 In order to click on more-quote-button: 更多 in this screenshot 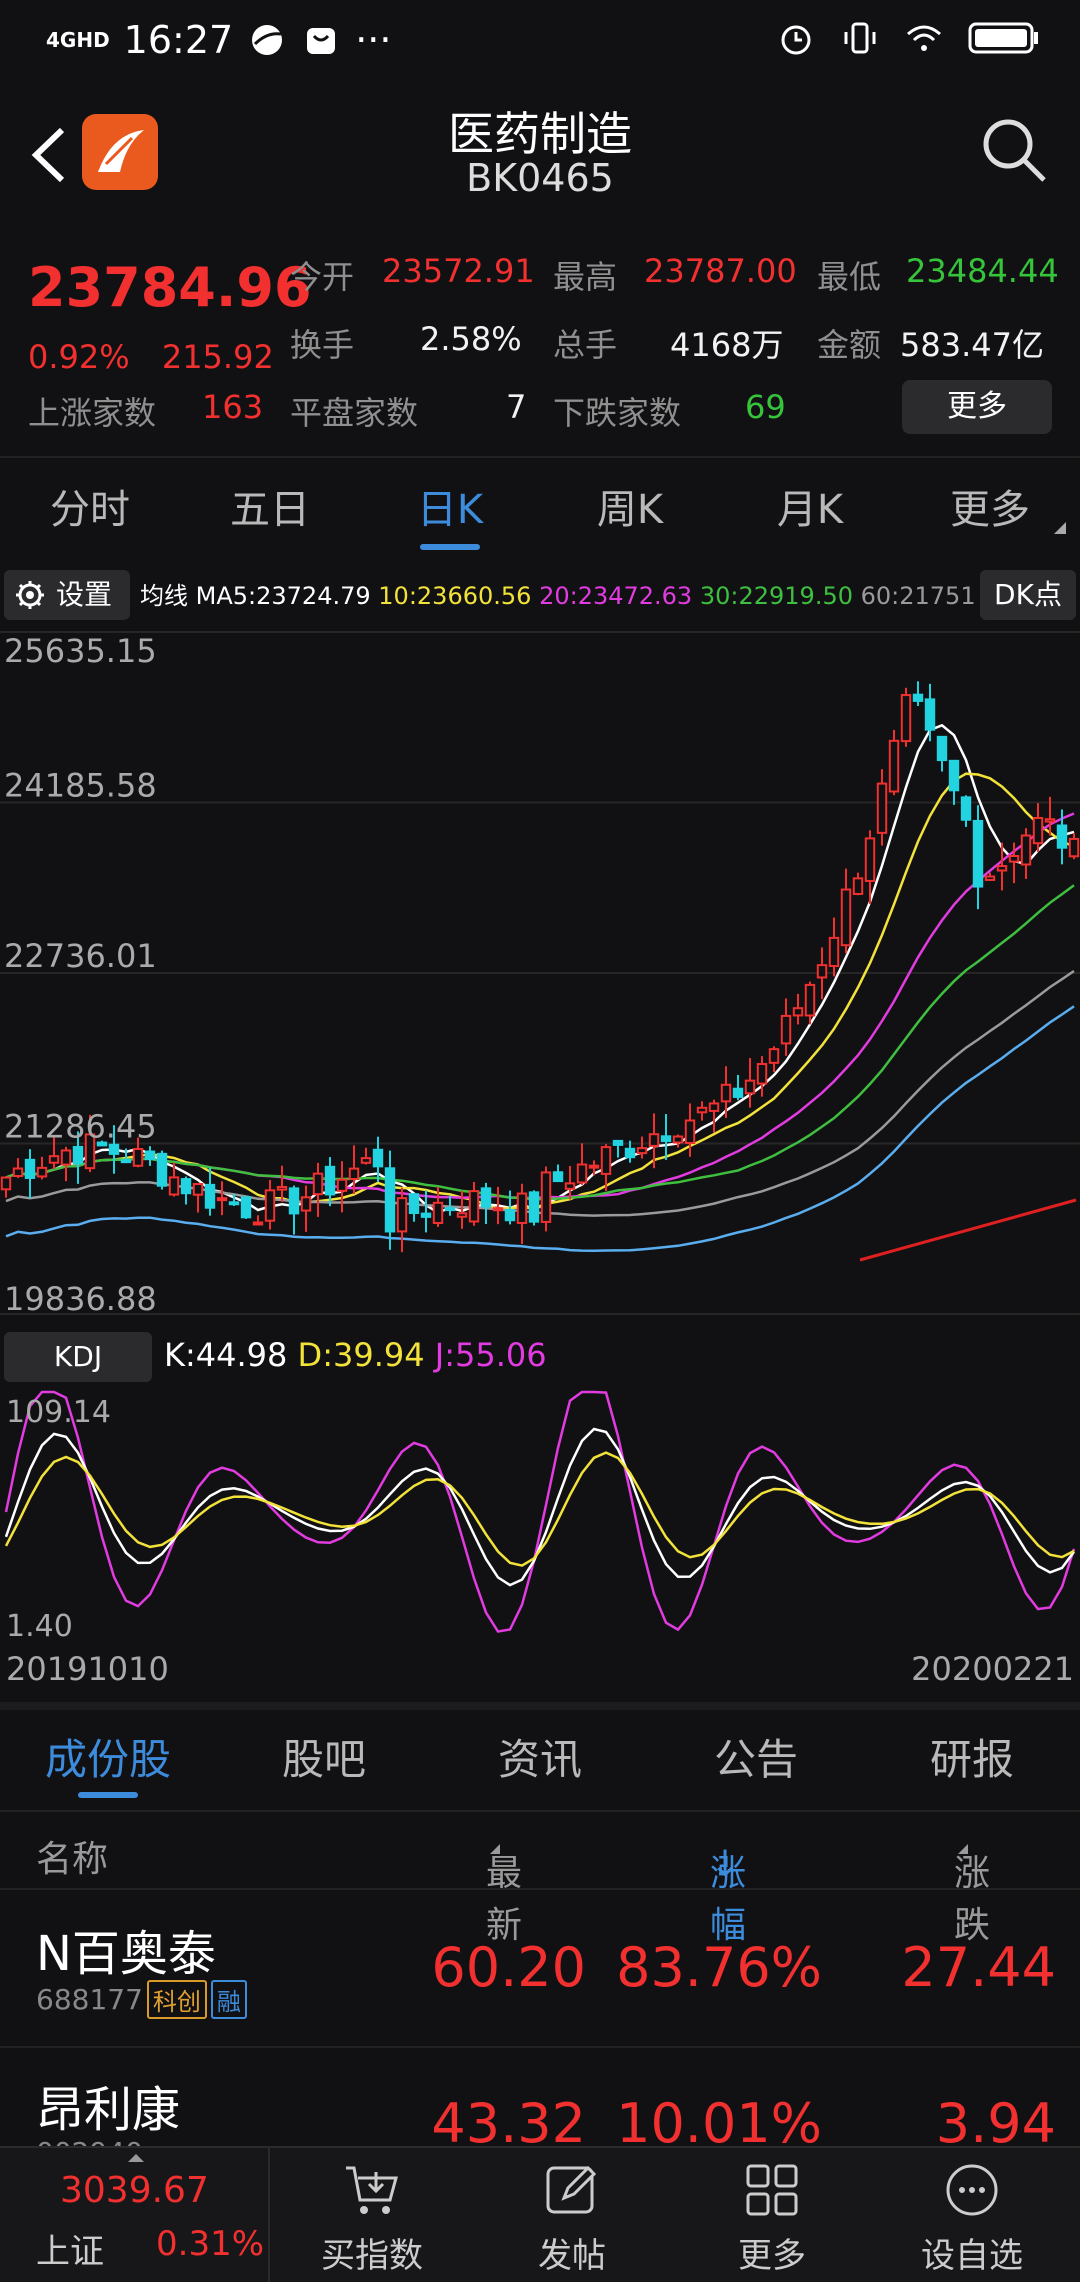, I will do `click(977, 407)`.